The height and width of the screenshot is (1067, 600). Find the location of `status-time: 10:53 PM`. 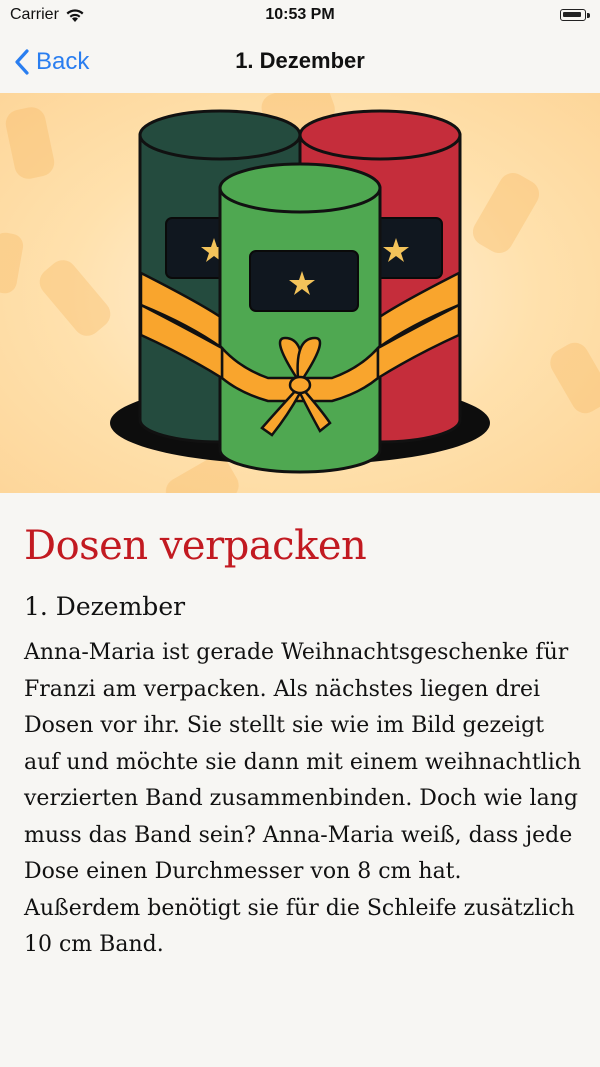

status-time: 10:53 PM is located at coordinates (300, 14).